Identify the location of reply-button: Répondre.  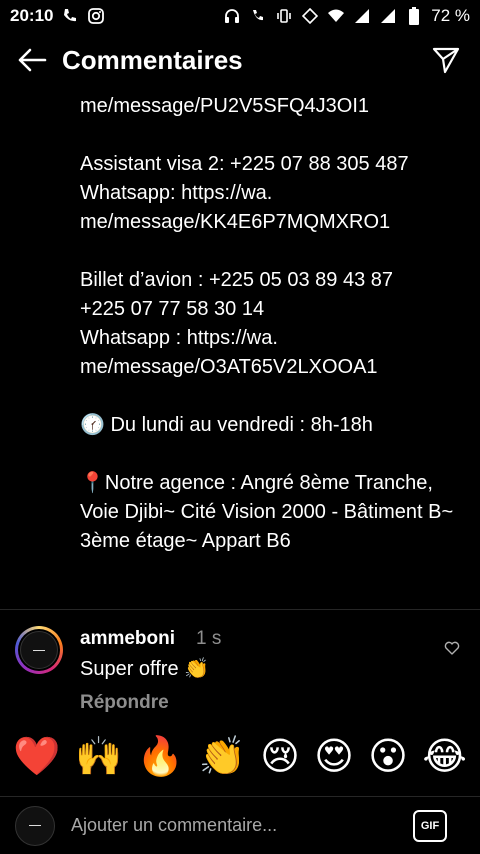
(124, 703).